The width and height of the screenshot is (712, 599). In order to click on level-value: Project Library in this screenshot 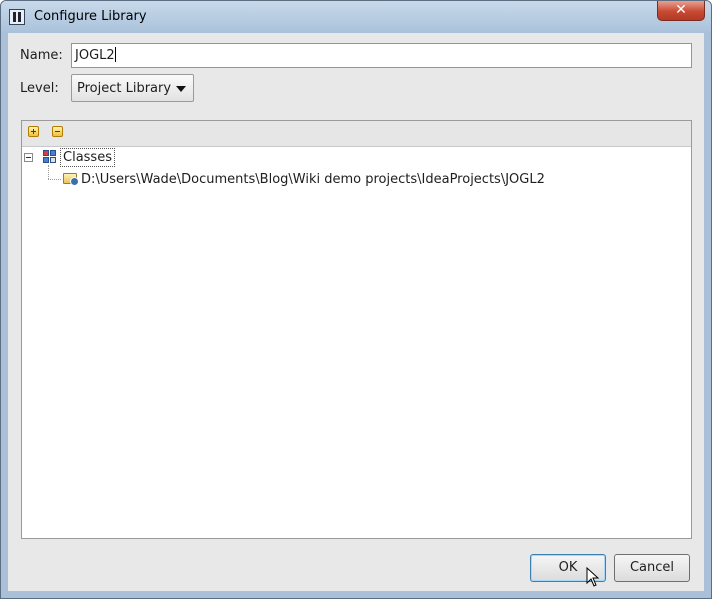, I will do `click(124, 88)`.